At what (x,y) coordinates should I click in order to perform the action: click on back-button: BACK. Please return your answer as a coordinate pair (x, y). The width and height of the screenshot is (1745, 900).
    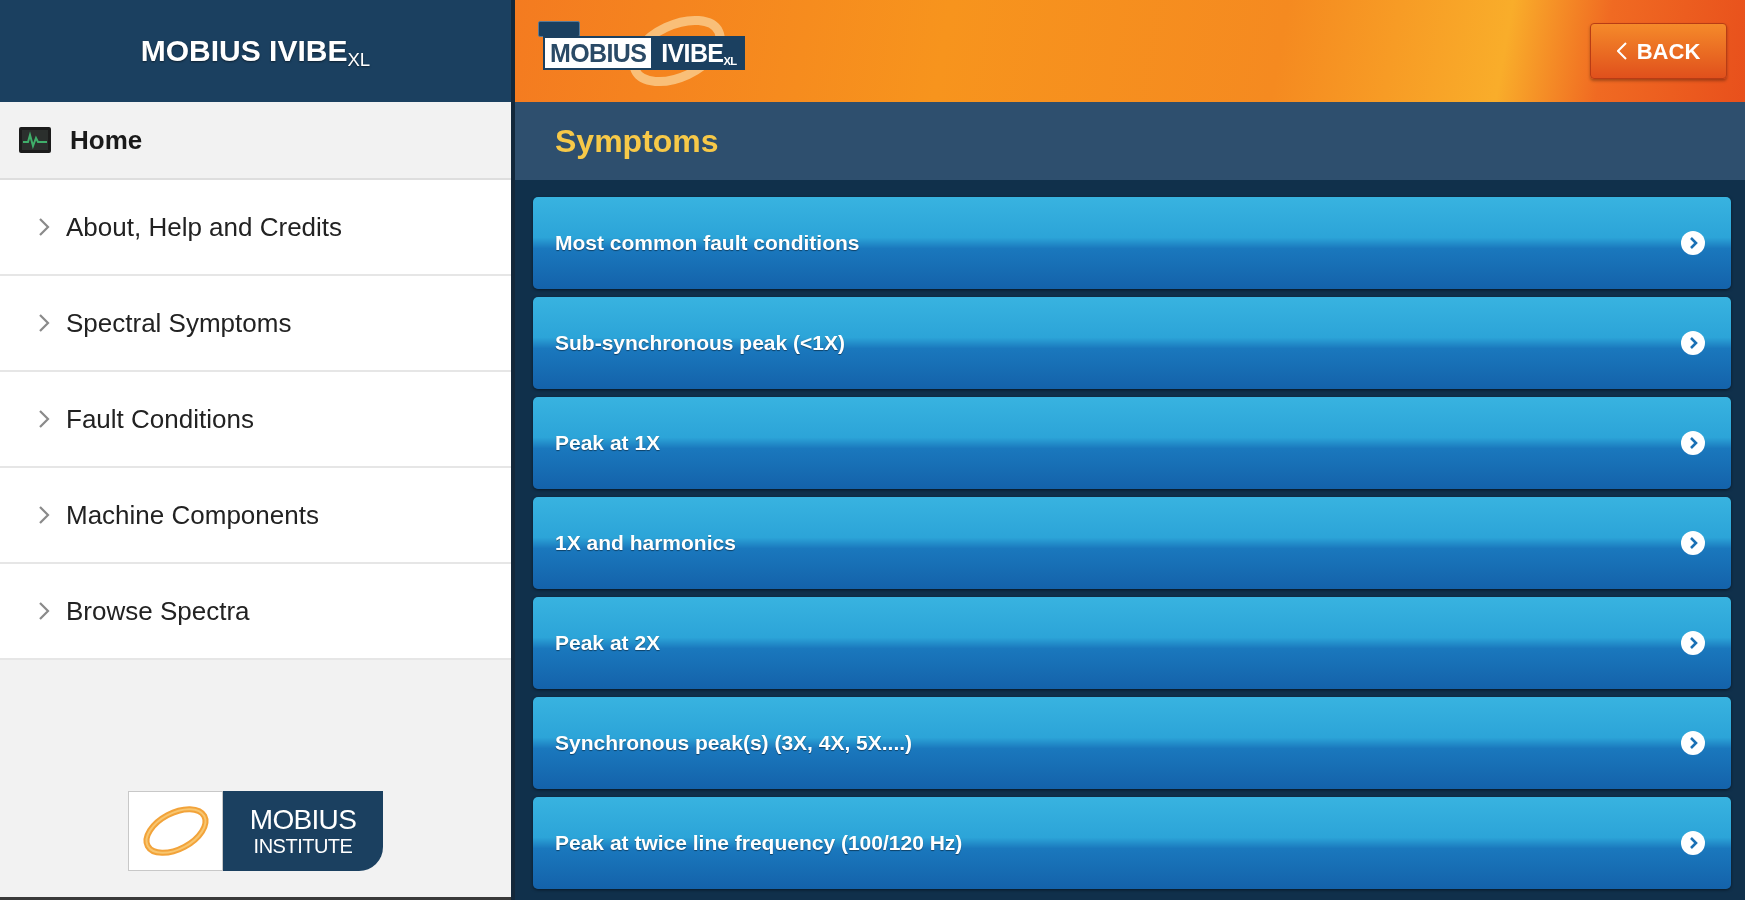
    Looking at the image, I should click on (1658, 51).